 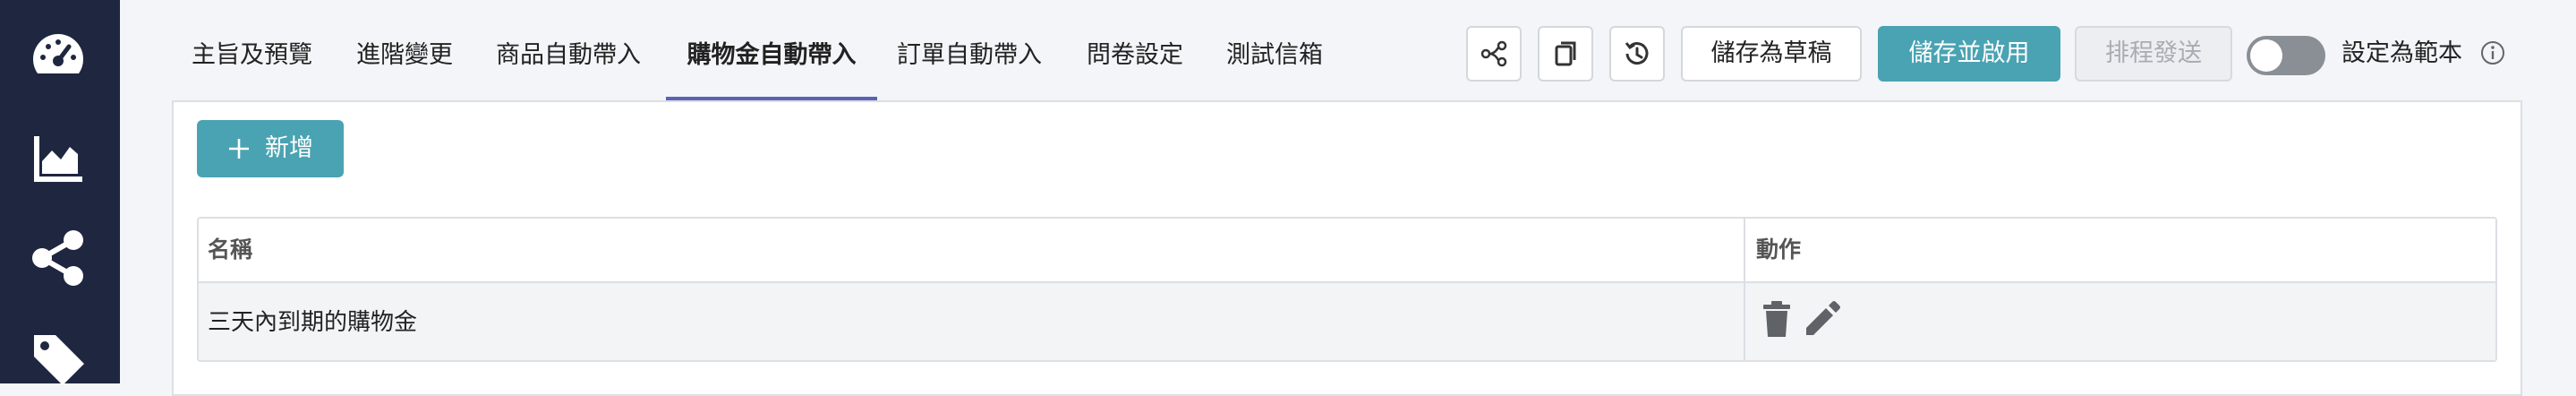 What do you see at coordinates (771, 67) in the screenshot?
I see `tab-credit-autofill: 購物金自動帶入` at bounding box center [771, 67].